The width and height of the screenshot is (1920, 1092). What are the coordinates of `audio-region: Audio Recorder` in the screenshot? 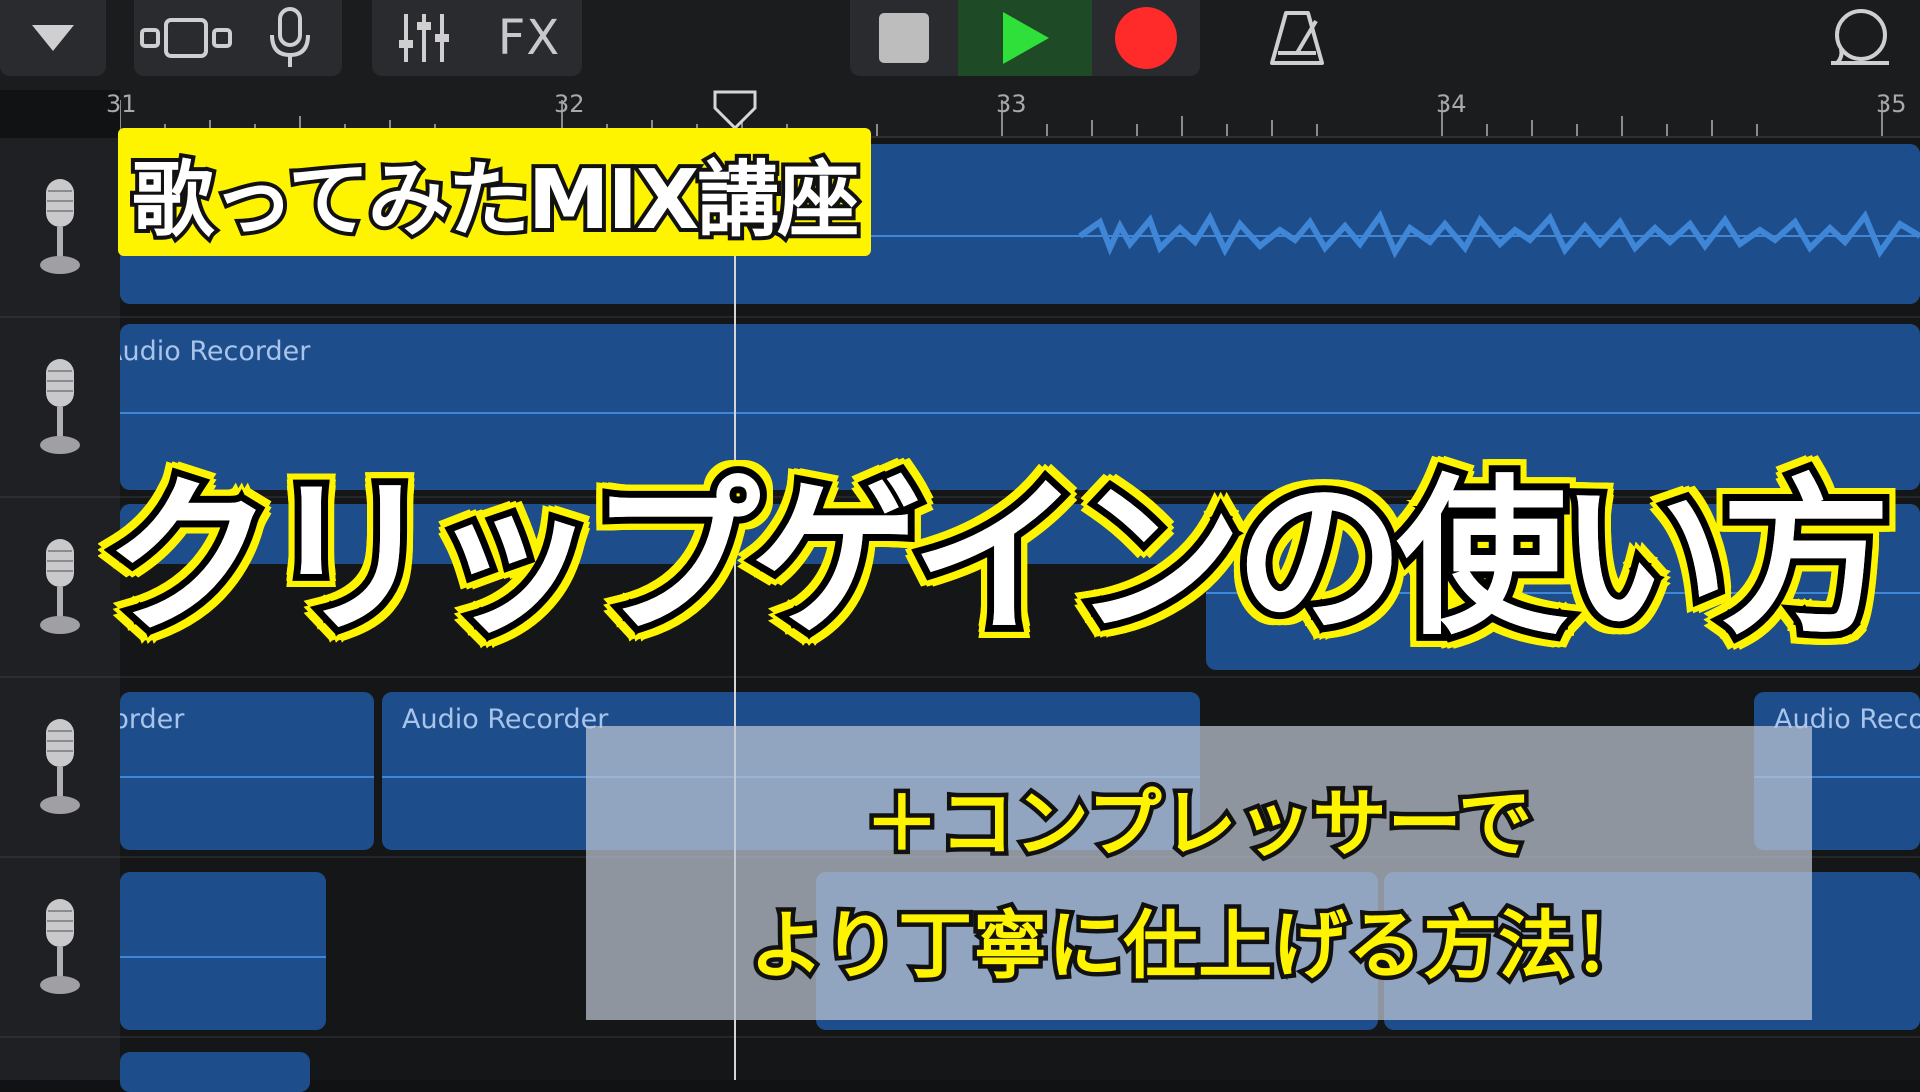 It's located at (247, 771).